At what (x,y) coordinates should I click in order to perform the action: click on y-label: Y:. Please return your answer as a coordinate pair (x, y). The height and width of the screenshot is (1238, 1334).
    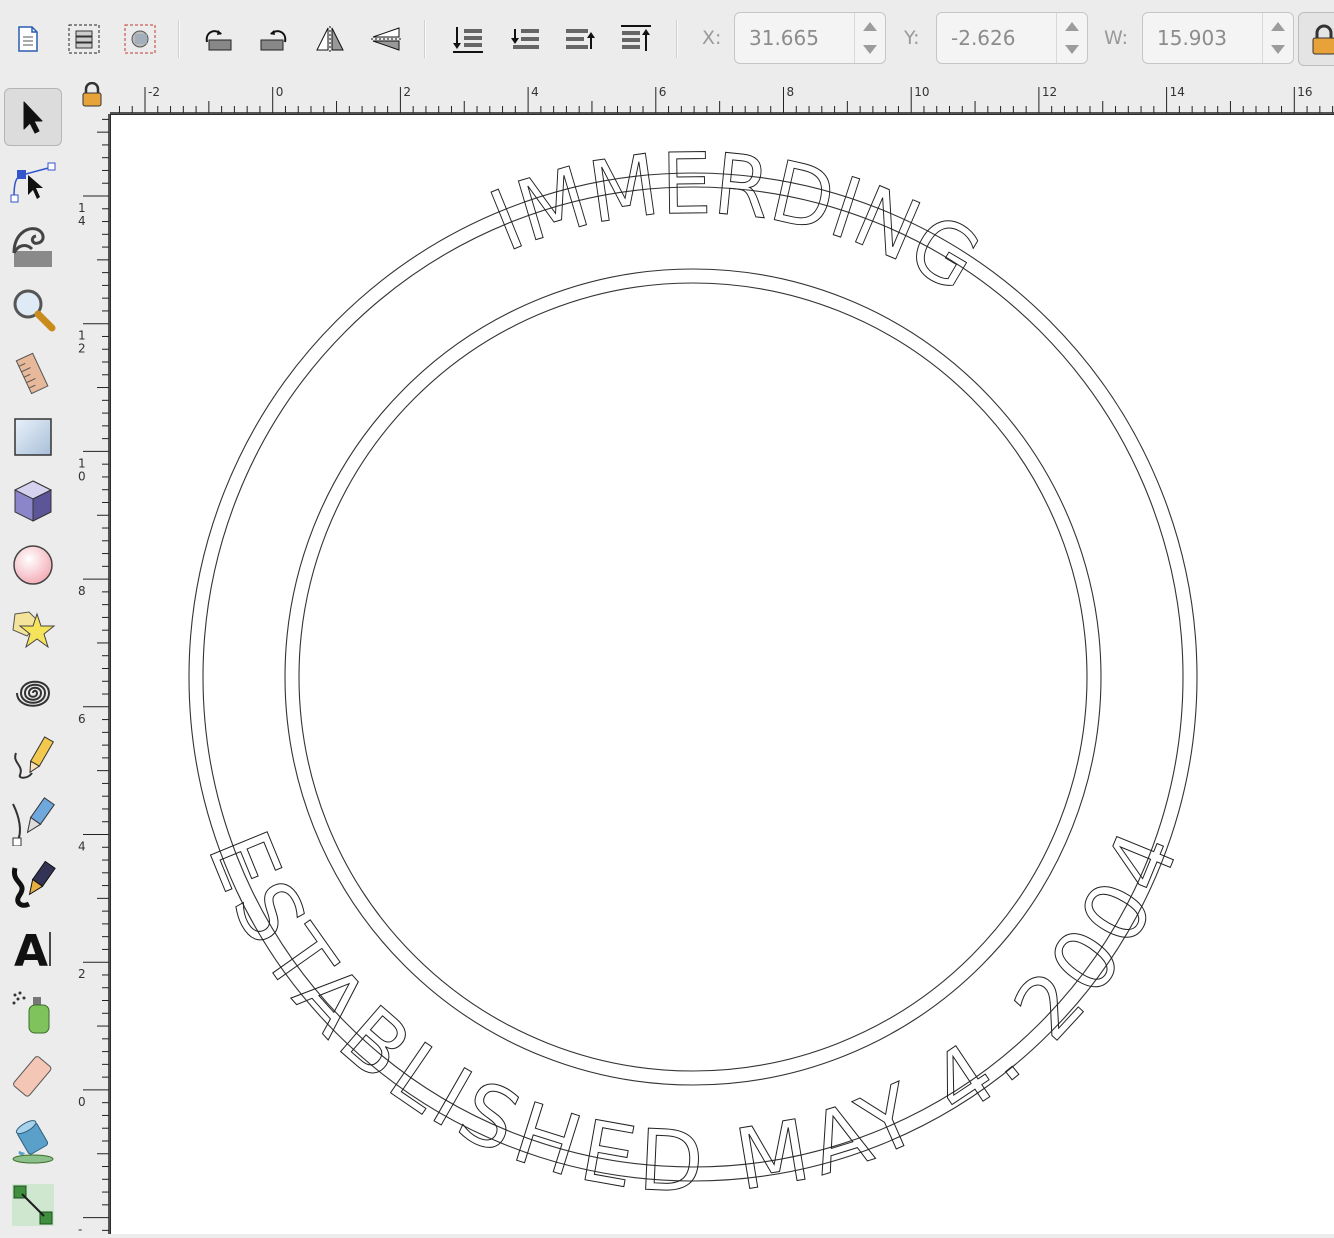
    Looking at the image, I should click on (912, 38).